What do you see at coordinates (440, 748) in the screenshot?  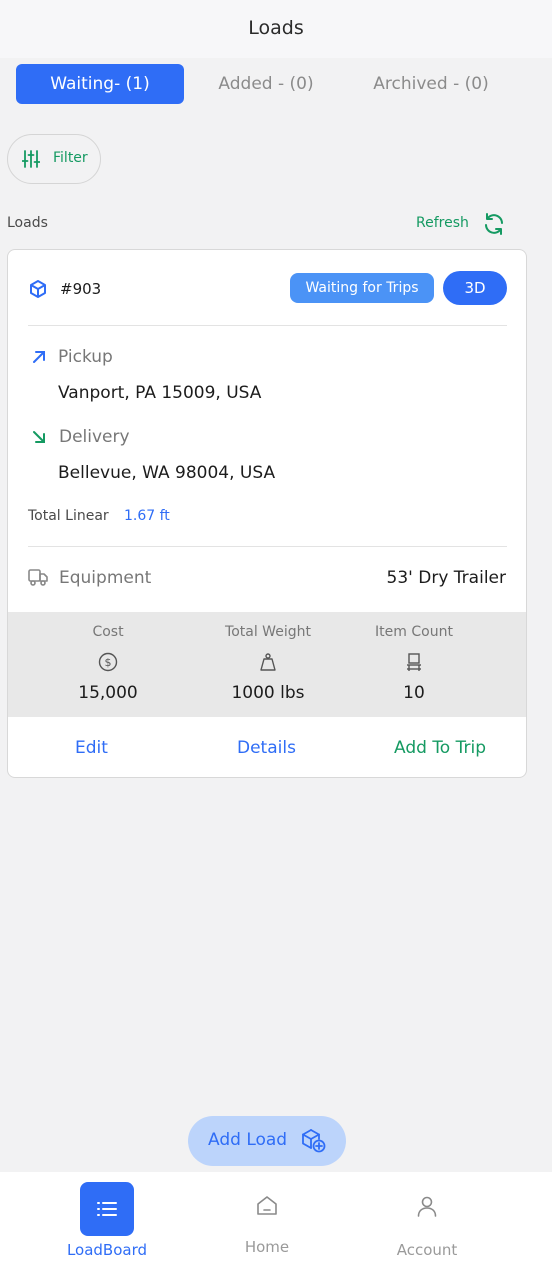 I see `add-to-trip-button: Add To Trip` at bounding box center [440, 748].